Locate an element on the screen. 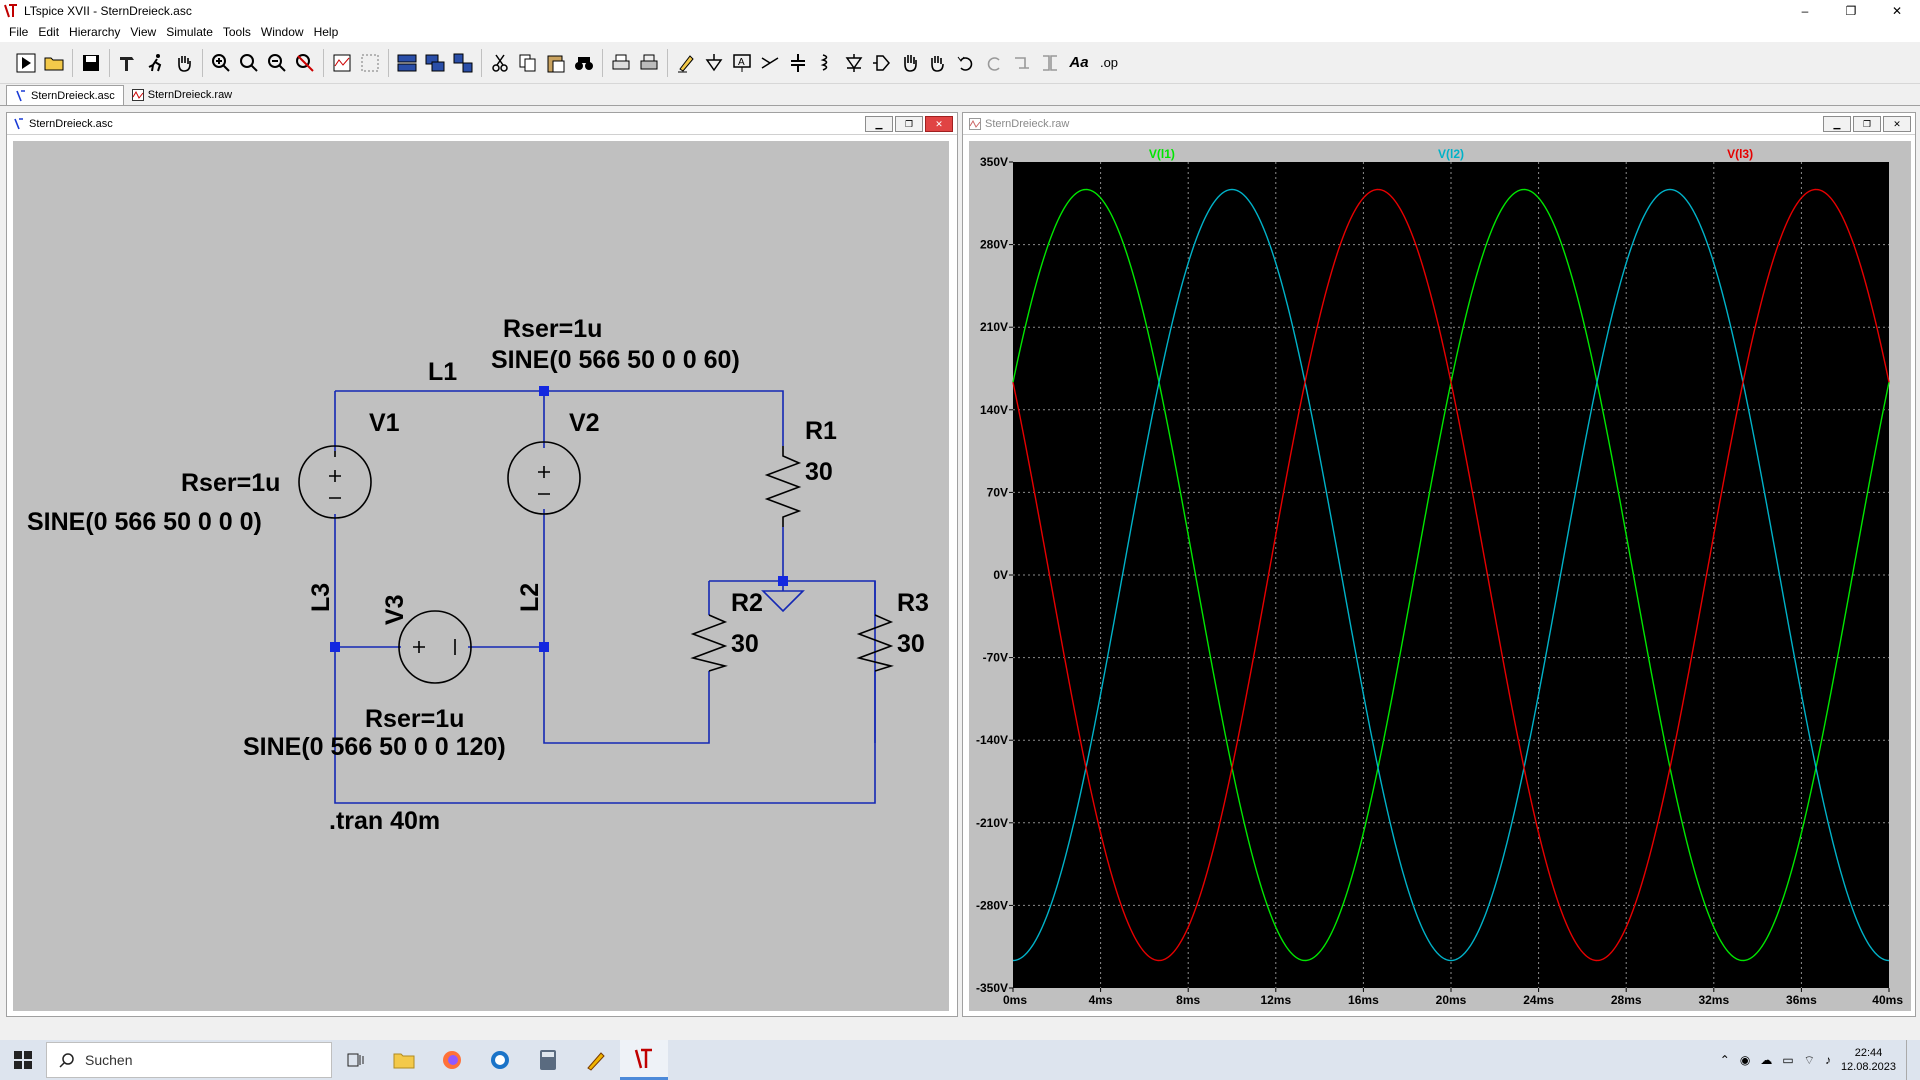  zoom-cancel-icon is located at coordinates (305, 63).